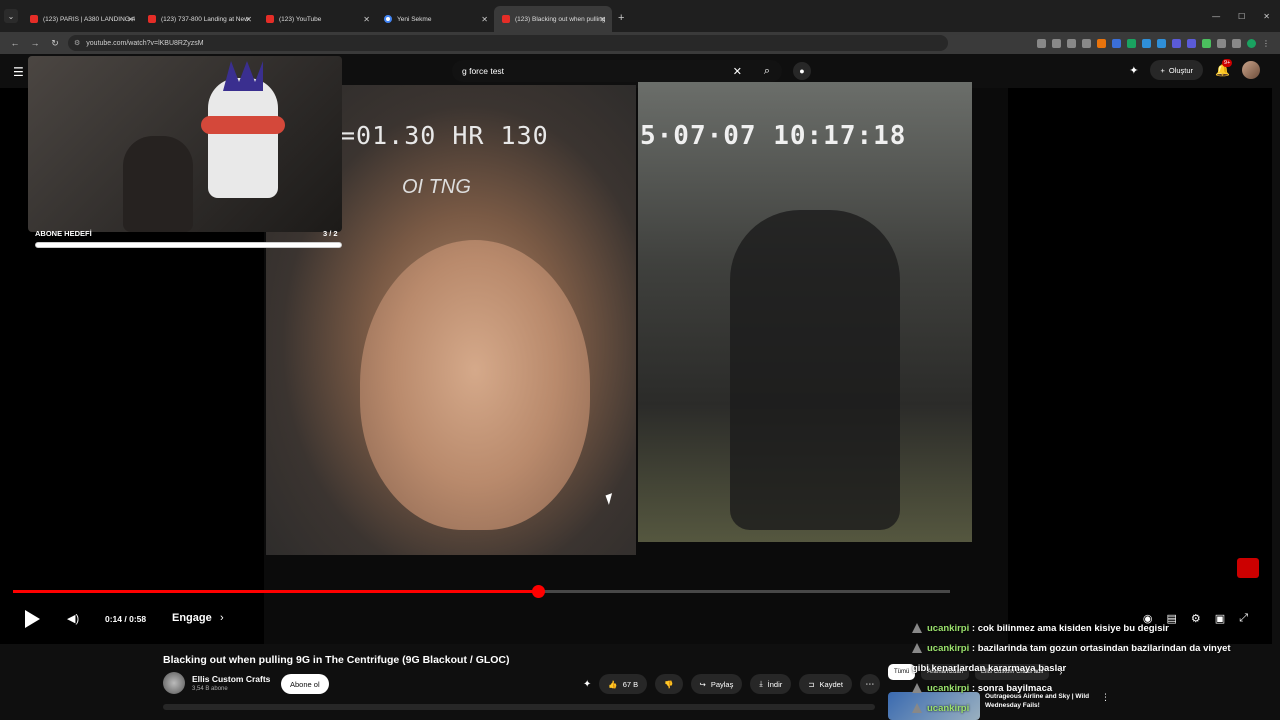 The width and height of the screenshot is (1280, 720). Describe the element at coordinates (869, 684) in the screenshot. I see `more-options-icon: ⋯` at that location.